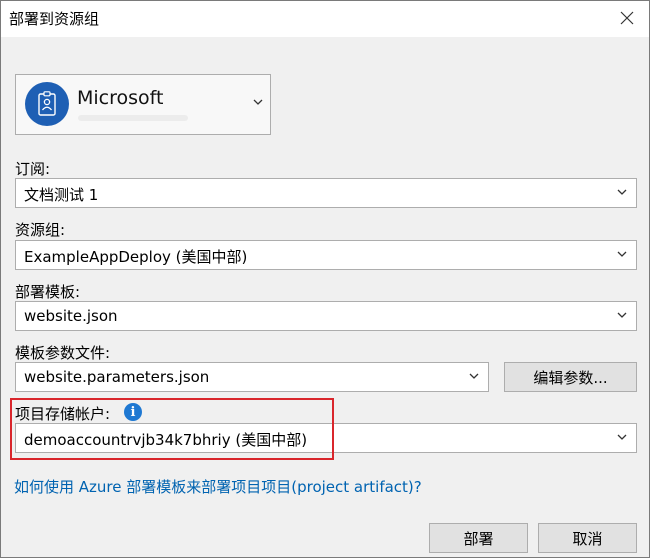 This screenshot has width=650, height=558. Describe the element at coordinates (63, 353) in the screenshot. I see `template-parameters-label: 模板参数文件:` at that location.